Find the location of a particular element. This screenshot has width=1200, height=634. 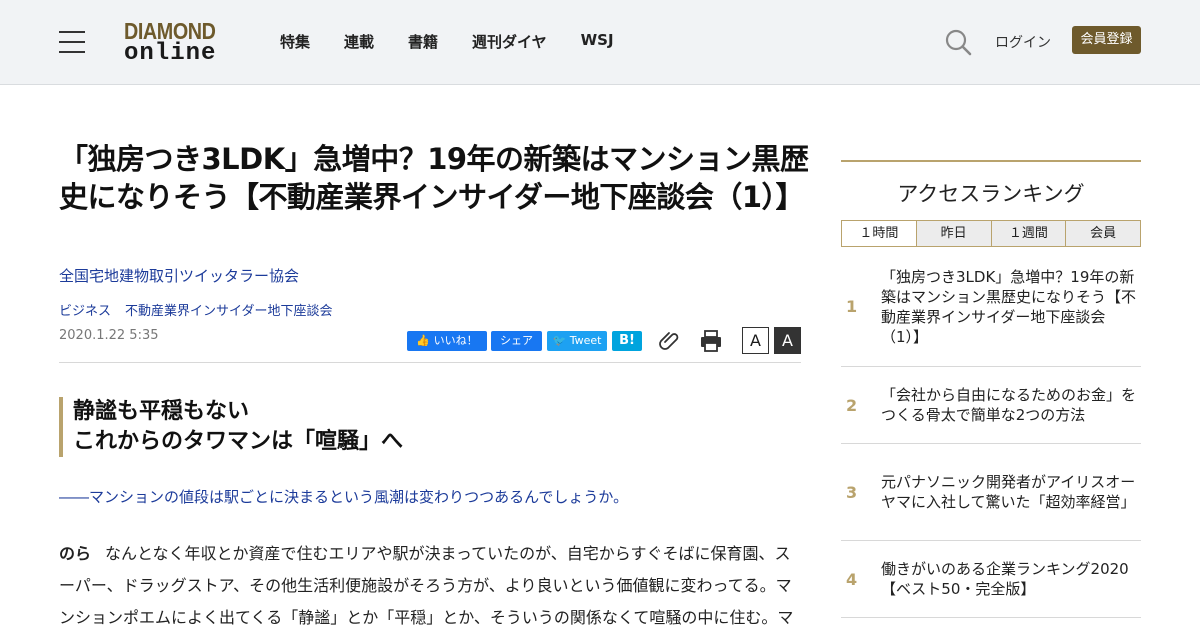

tab-yesterday: 昨日 is located at coordinates (954, 233).